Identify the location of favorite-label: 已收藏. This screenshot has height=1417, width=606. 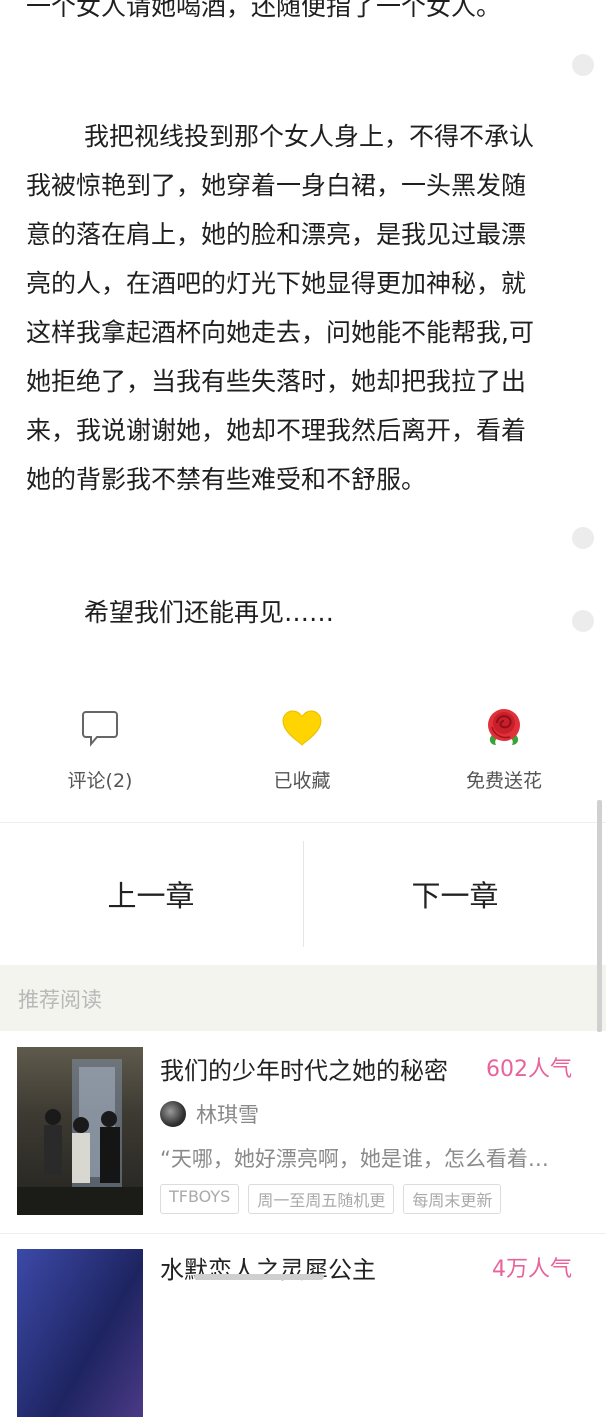
(302, 781).